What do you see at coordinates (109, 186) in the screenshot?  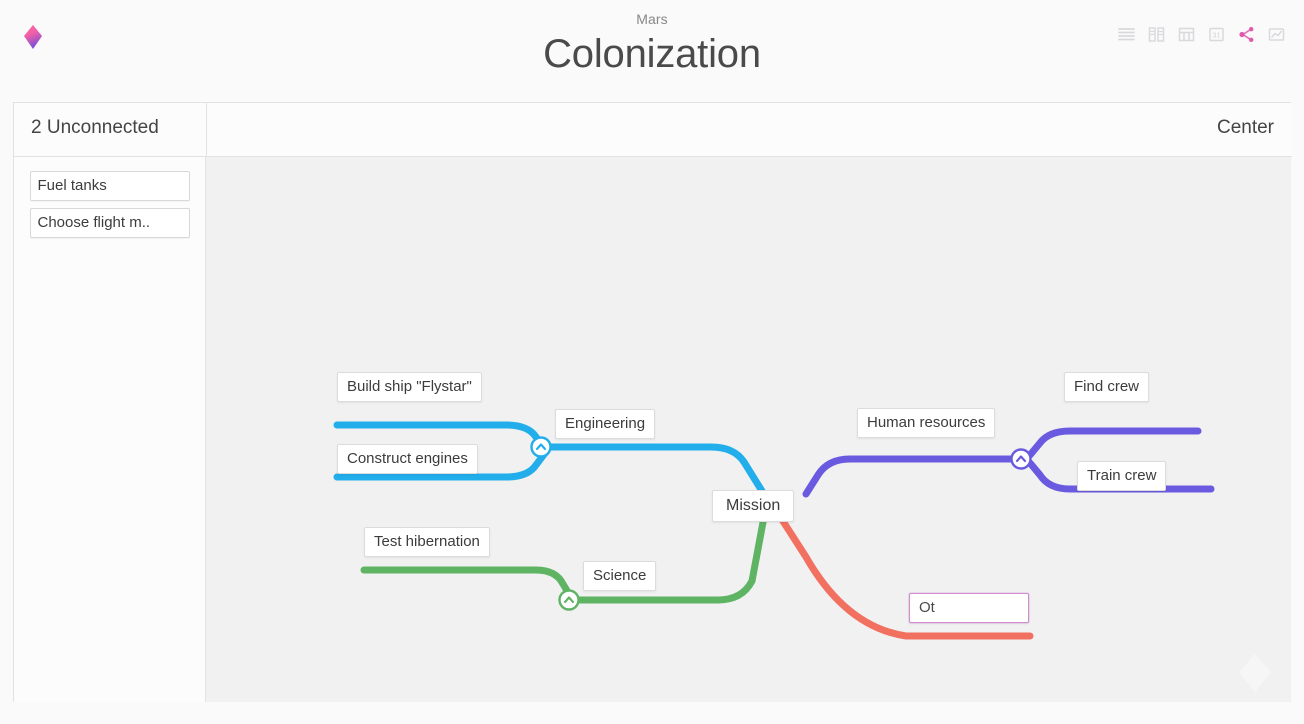 I see `list-item: Fuel tanks` at bounding box center [109, 186].